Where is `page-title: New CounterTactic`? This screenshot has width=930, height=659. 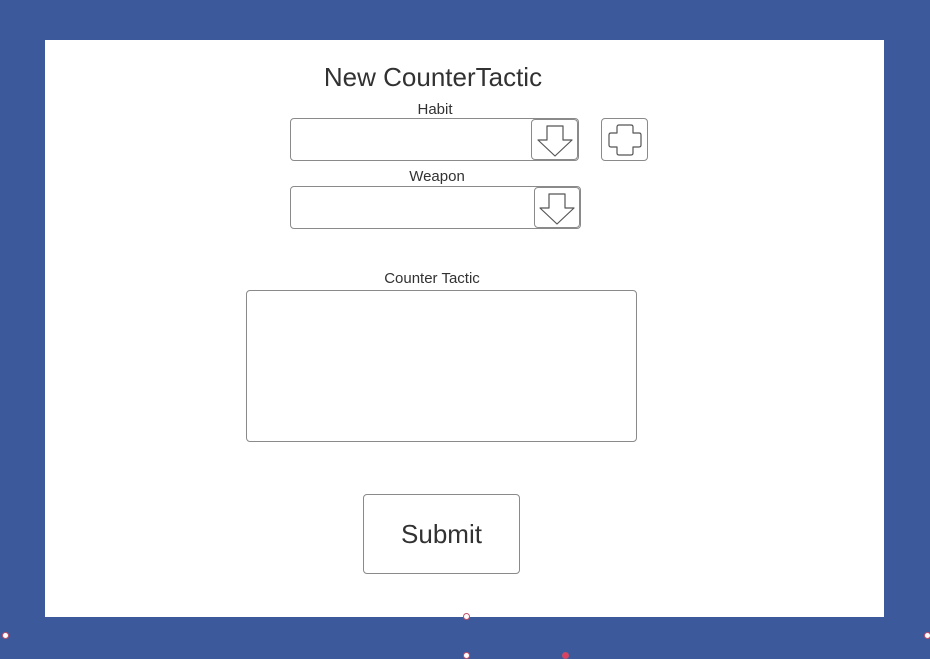
page-title: New CounterTactic is located at coordinates (433, 77).